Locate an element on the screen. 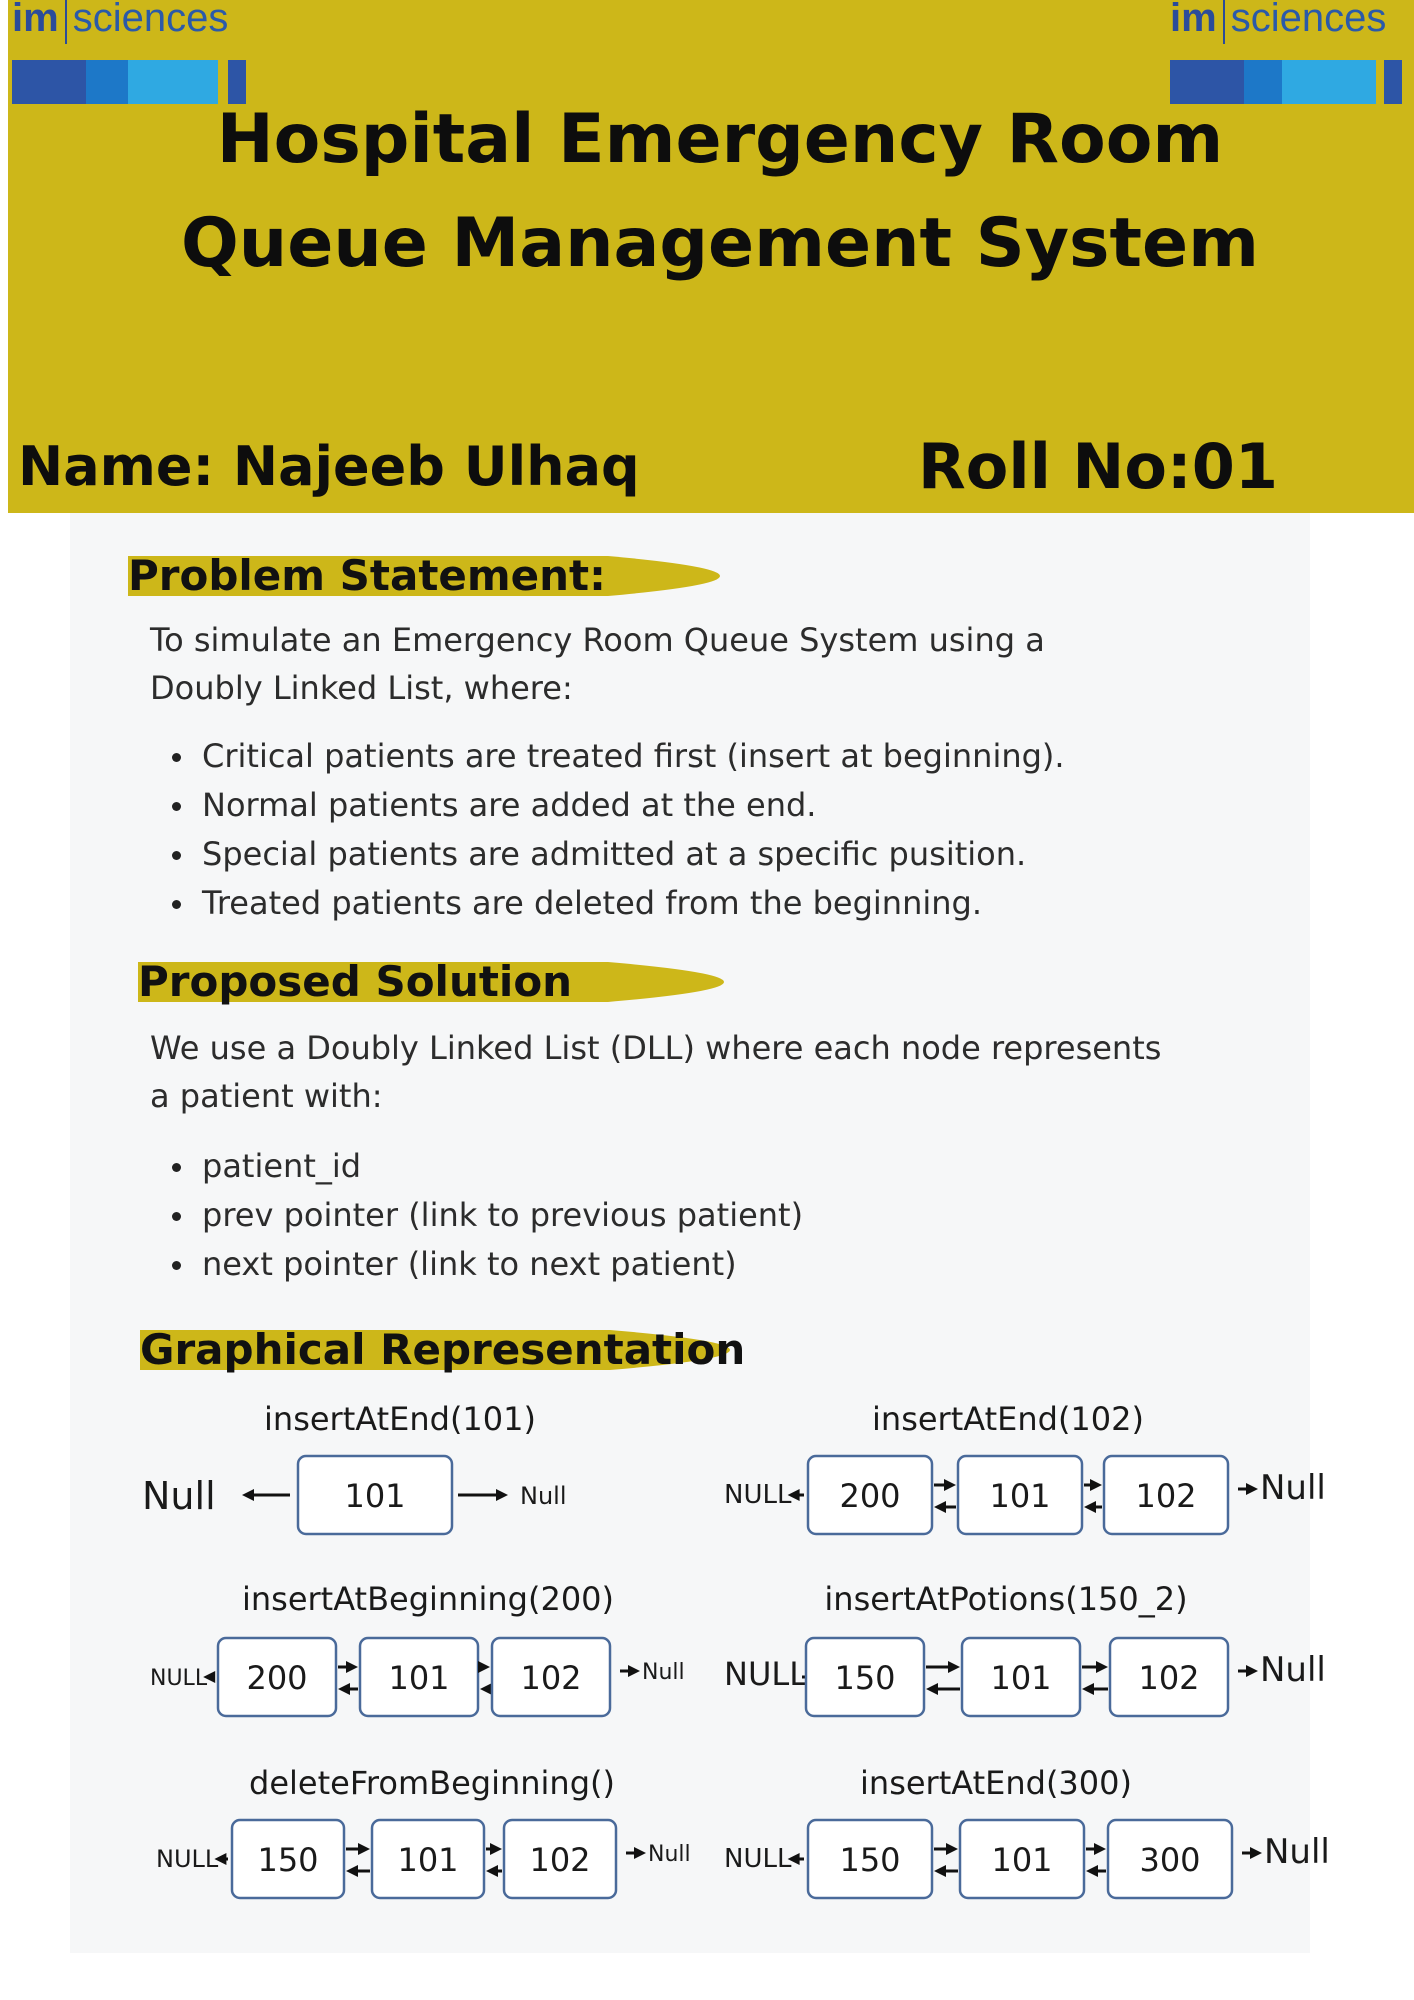 Image resolution: width=1414 pixels, height=2000 pixels. operation-label: insertAtEnd(102) is located at coordinates (1008, 1419).